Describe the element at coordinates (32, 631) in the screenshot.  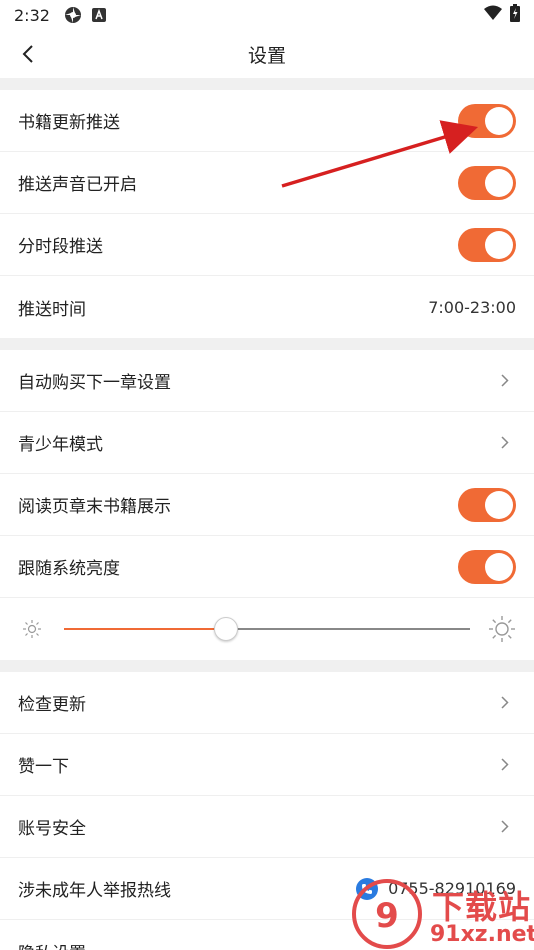
I see `brightness-low-icon` at that location.